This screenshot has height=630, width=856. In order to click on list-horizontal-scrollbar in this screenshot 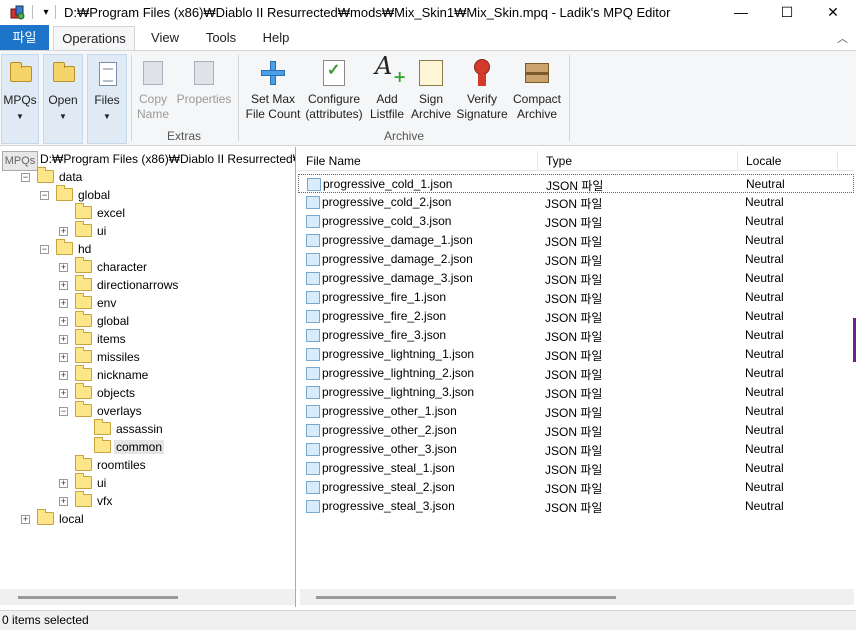, I will do `click(577, 597)`.